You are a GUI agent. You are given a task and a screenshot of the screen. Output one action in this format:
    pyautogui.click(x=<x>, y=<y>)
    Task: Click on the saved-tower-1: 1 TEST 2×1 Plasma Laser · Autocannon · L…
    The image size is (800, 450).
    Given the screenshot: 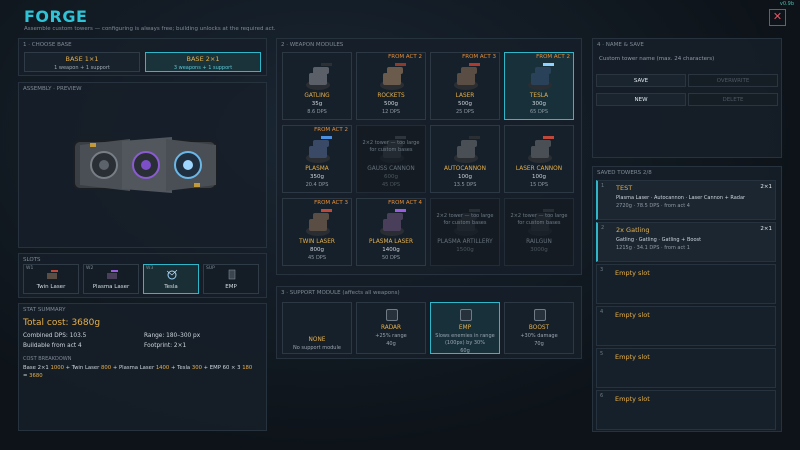 What is the action you would take?
    pyautogui.click(x=686, y=200)
    